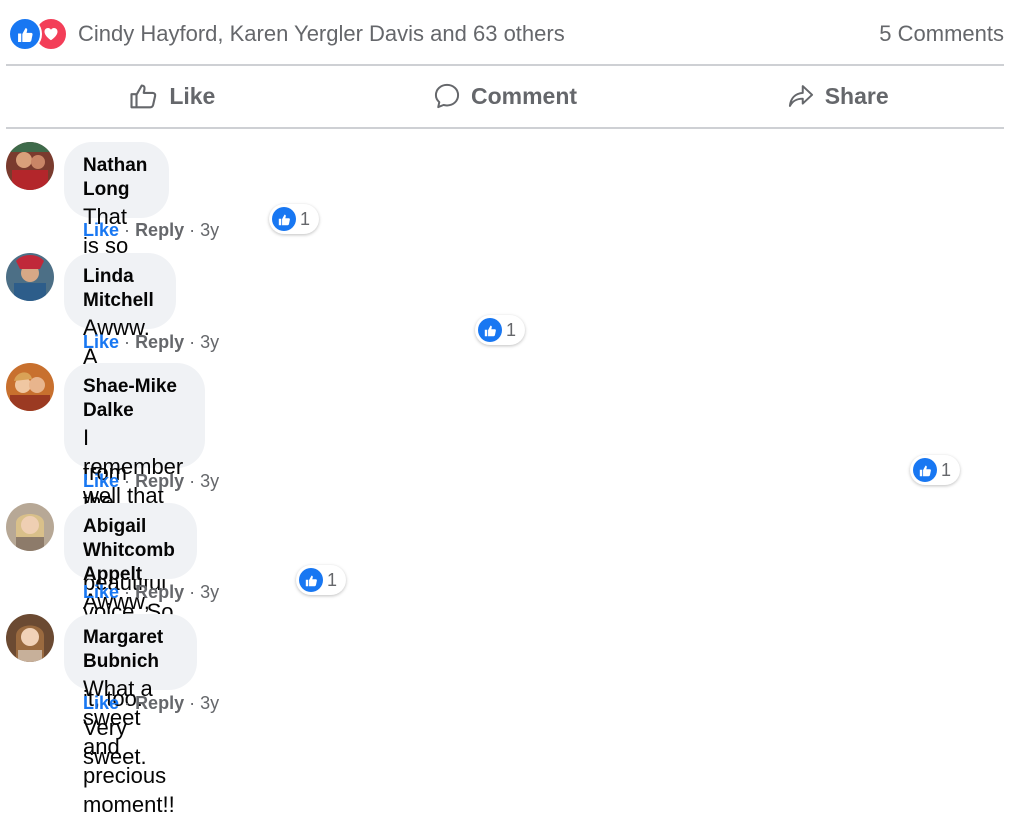 This screenshot has height=819, width=1024. Describe the element at coordinates (800, 96) in the screenshot. I see `share-icon` at that location.